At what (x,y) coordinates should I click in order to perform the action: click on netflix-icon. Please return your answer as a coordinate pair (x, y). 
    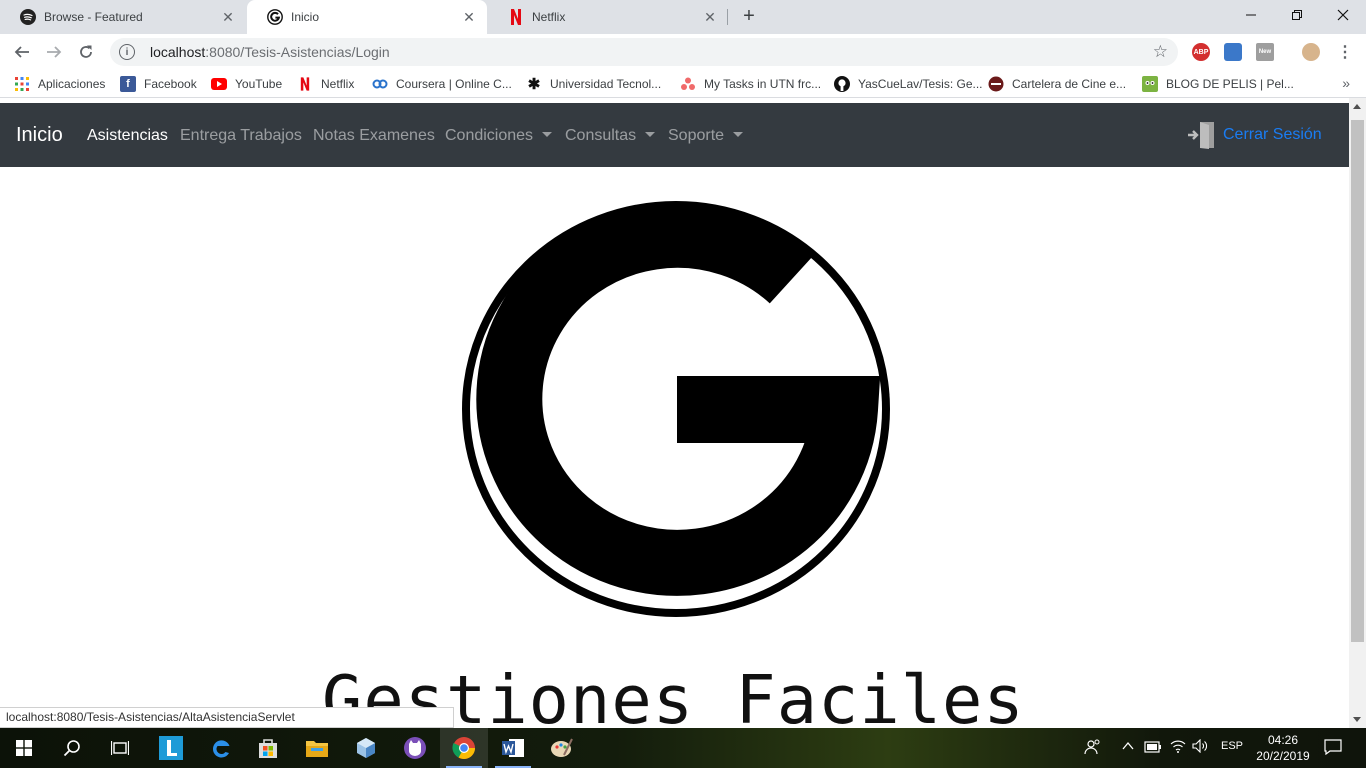
    Looking at the image, I should click on (305, 84).